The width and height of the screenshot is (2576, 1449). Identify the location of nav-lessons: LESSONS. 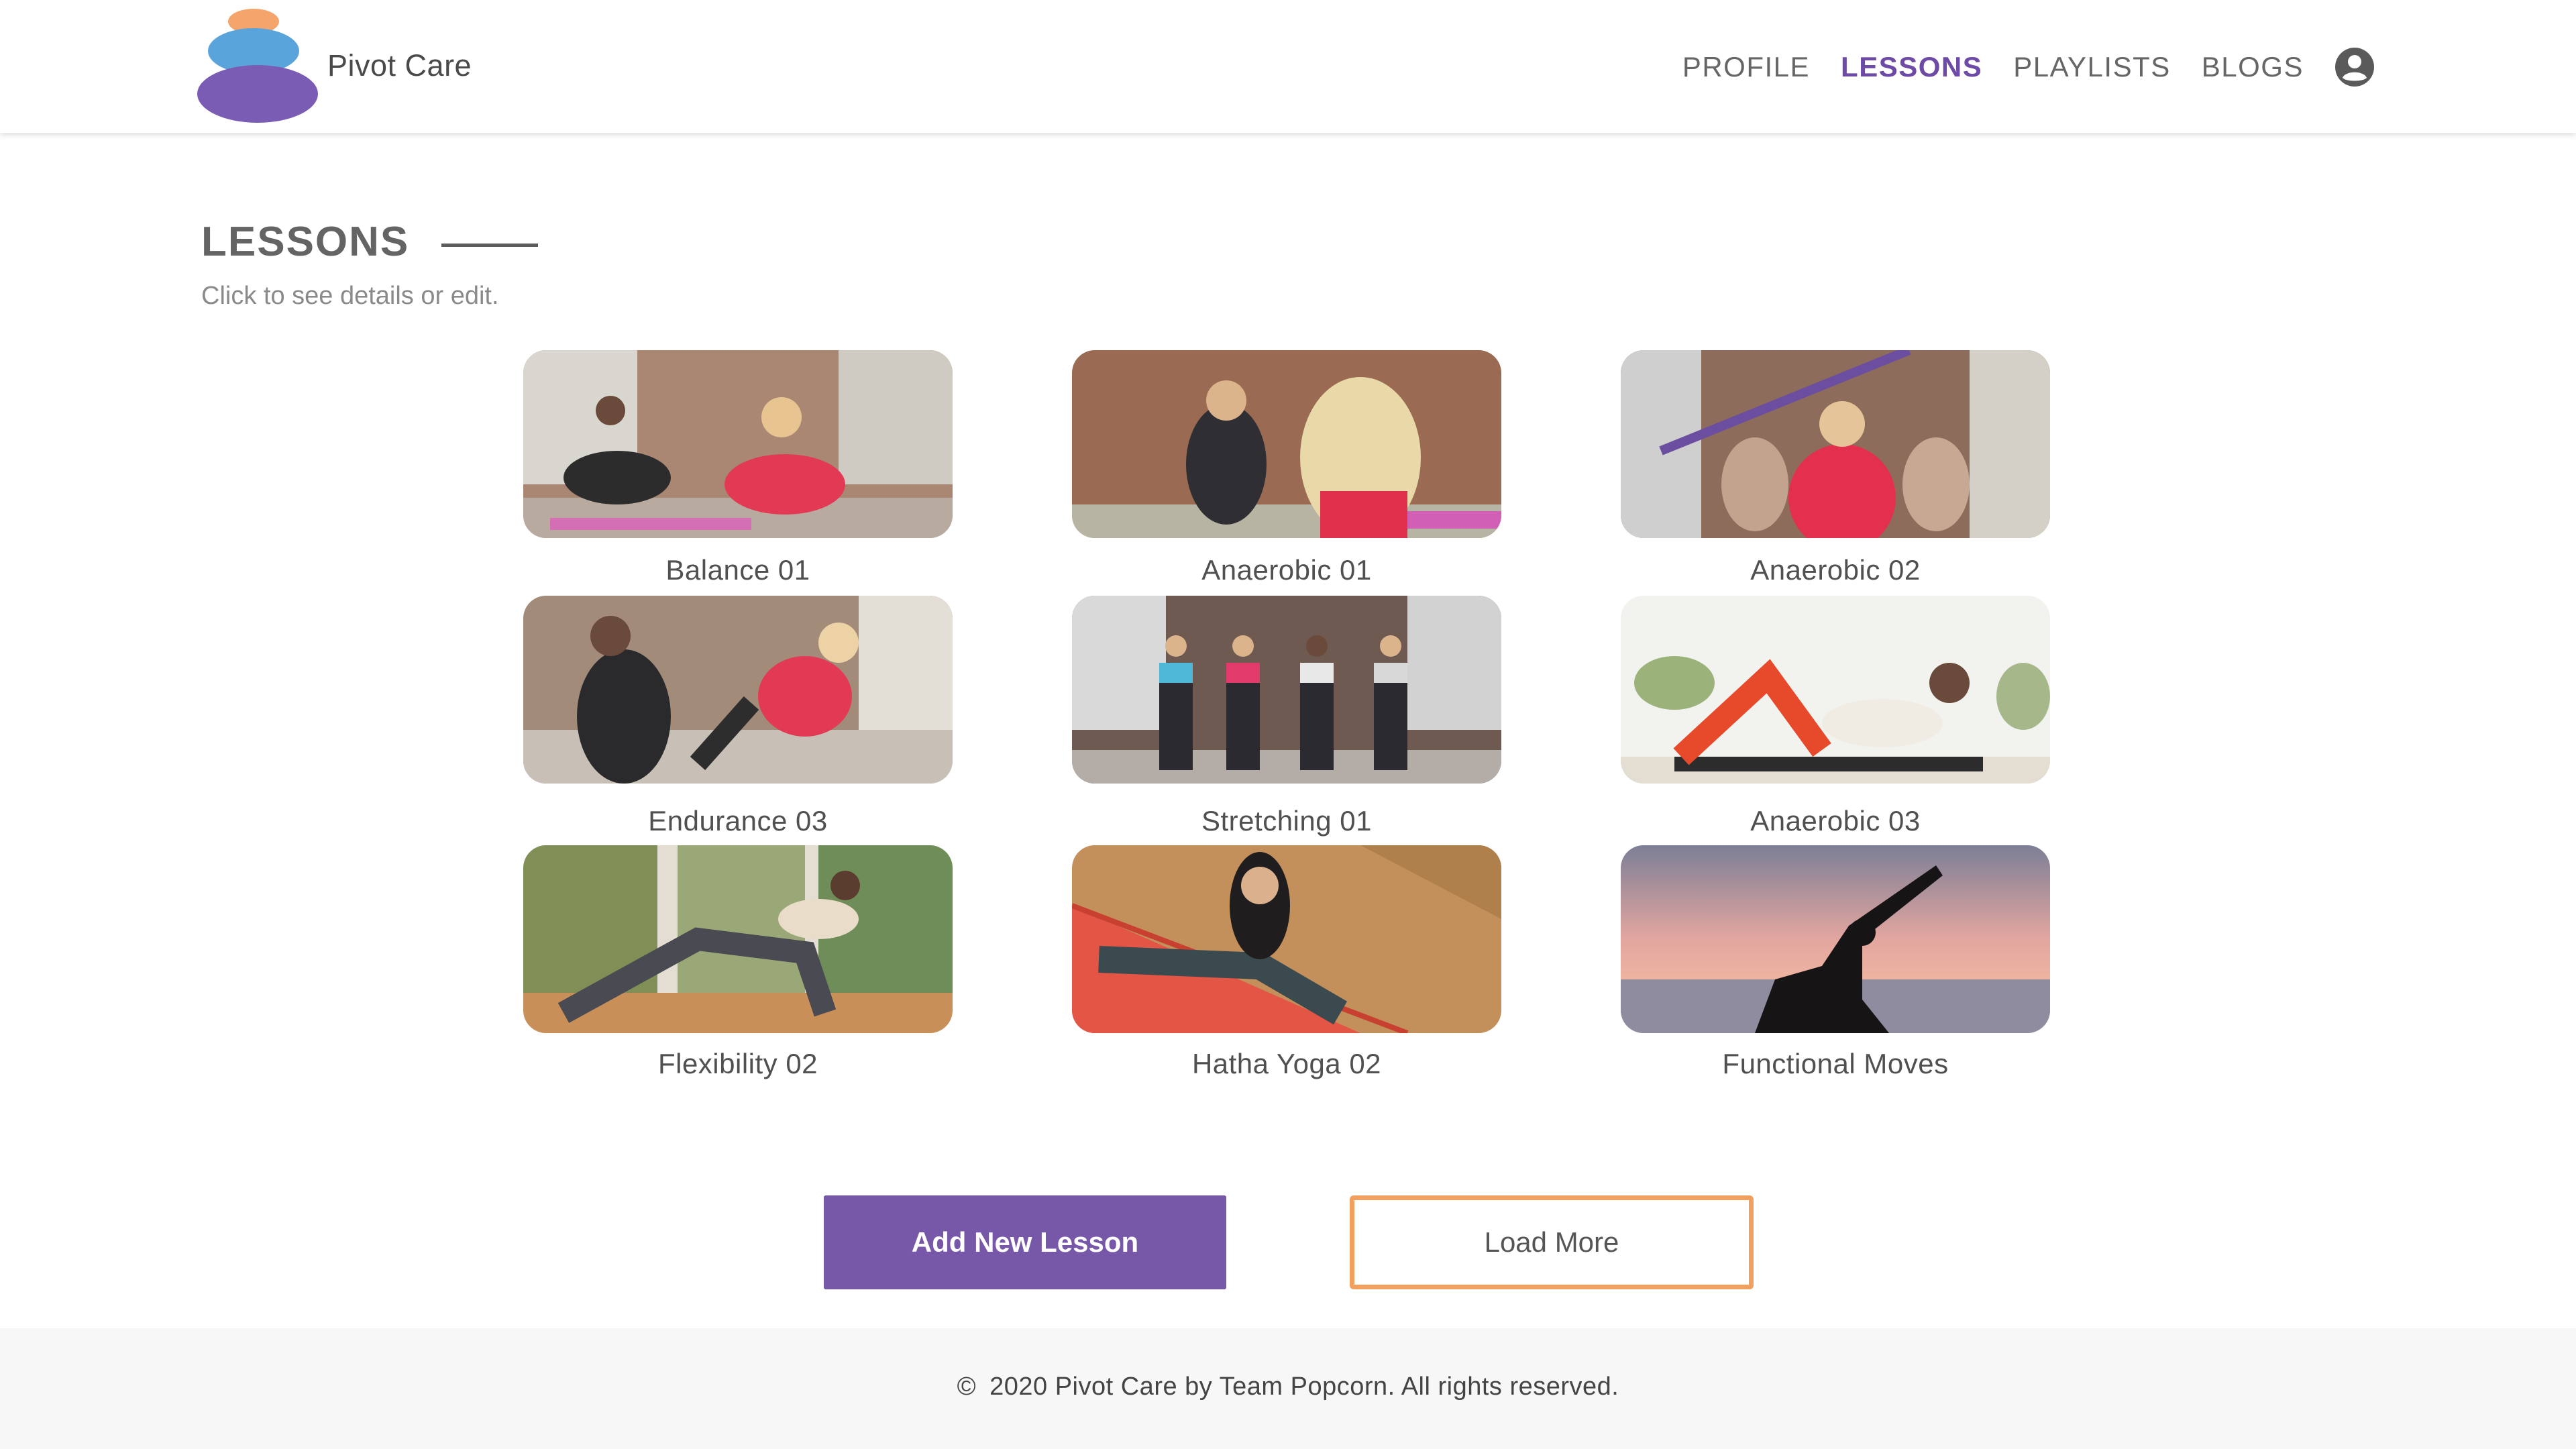
(1911, 67).